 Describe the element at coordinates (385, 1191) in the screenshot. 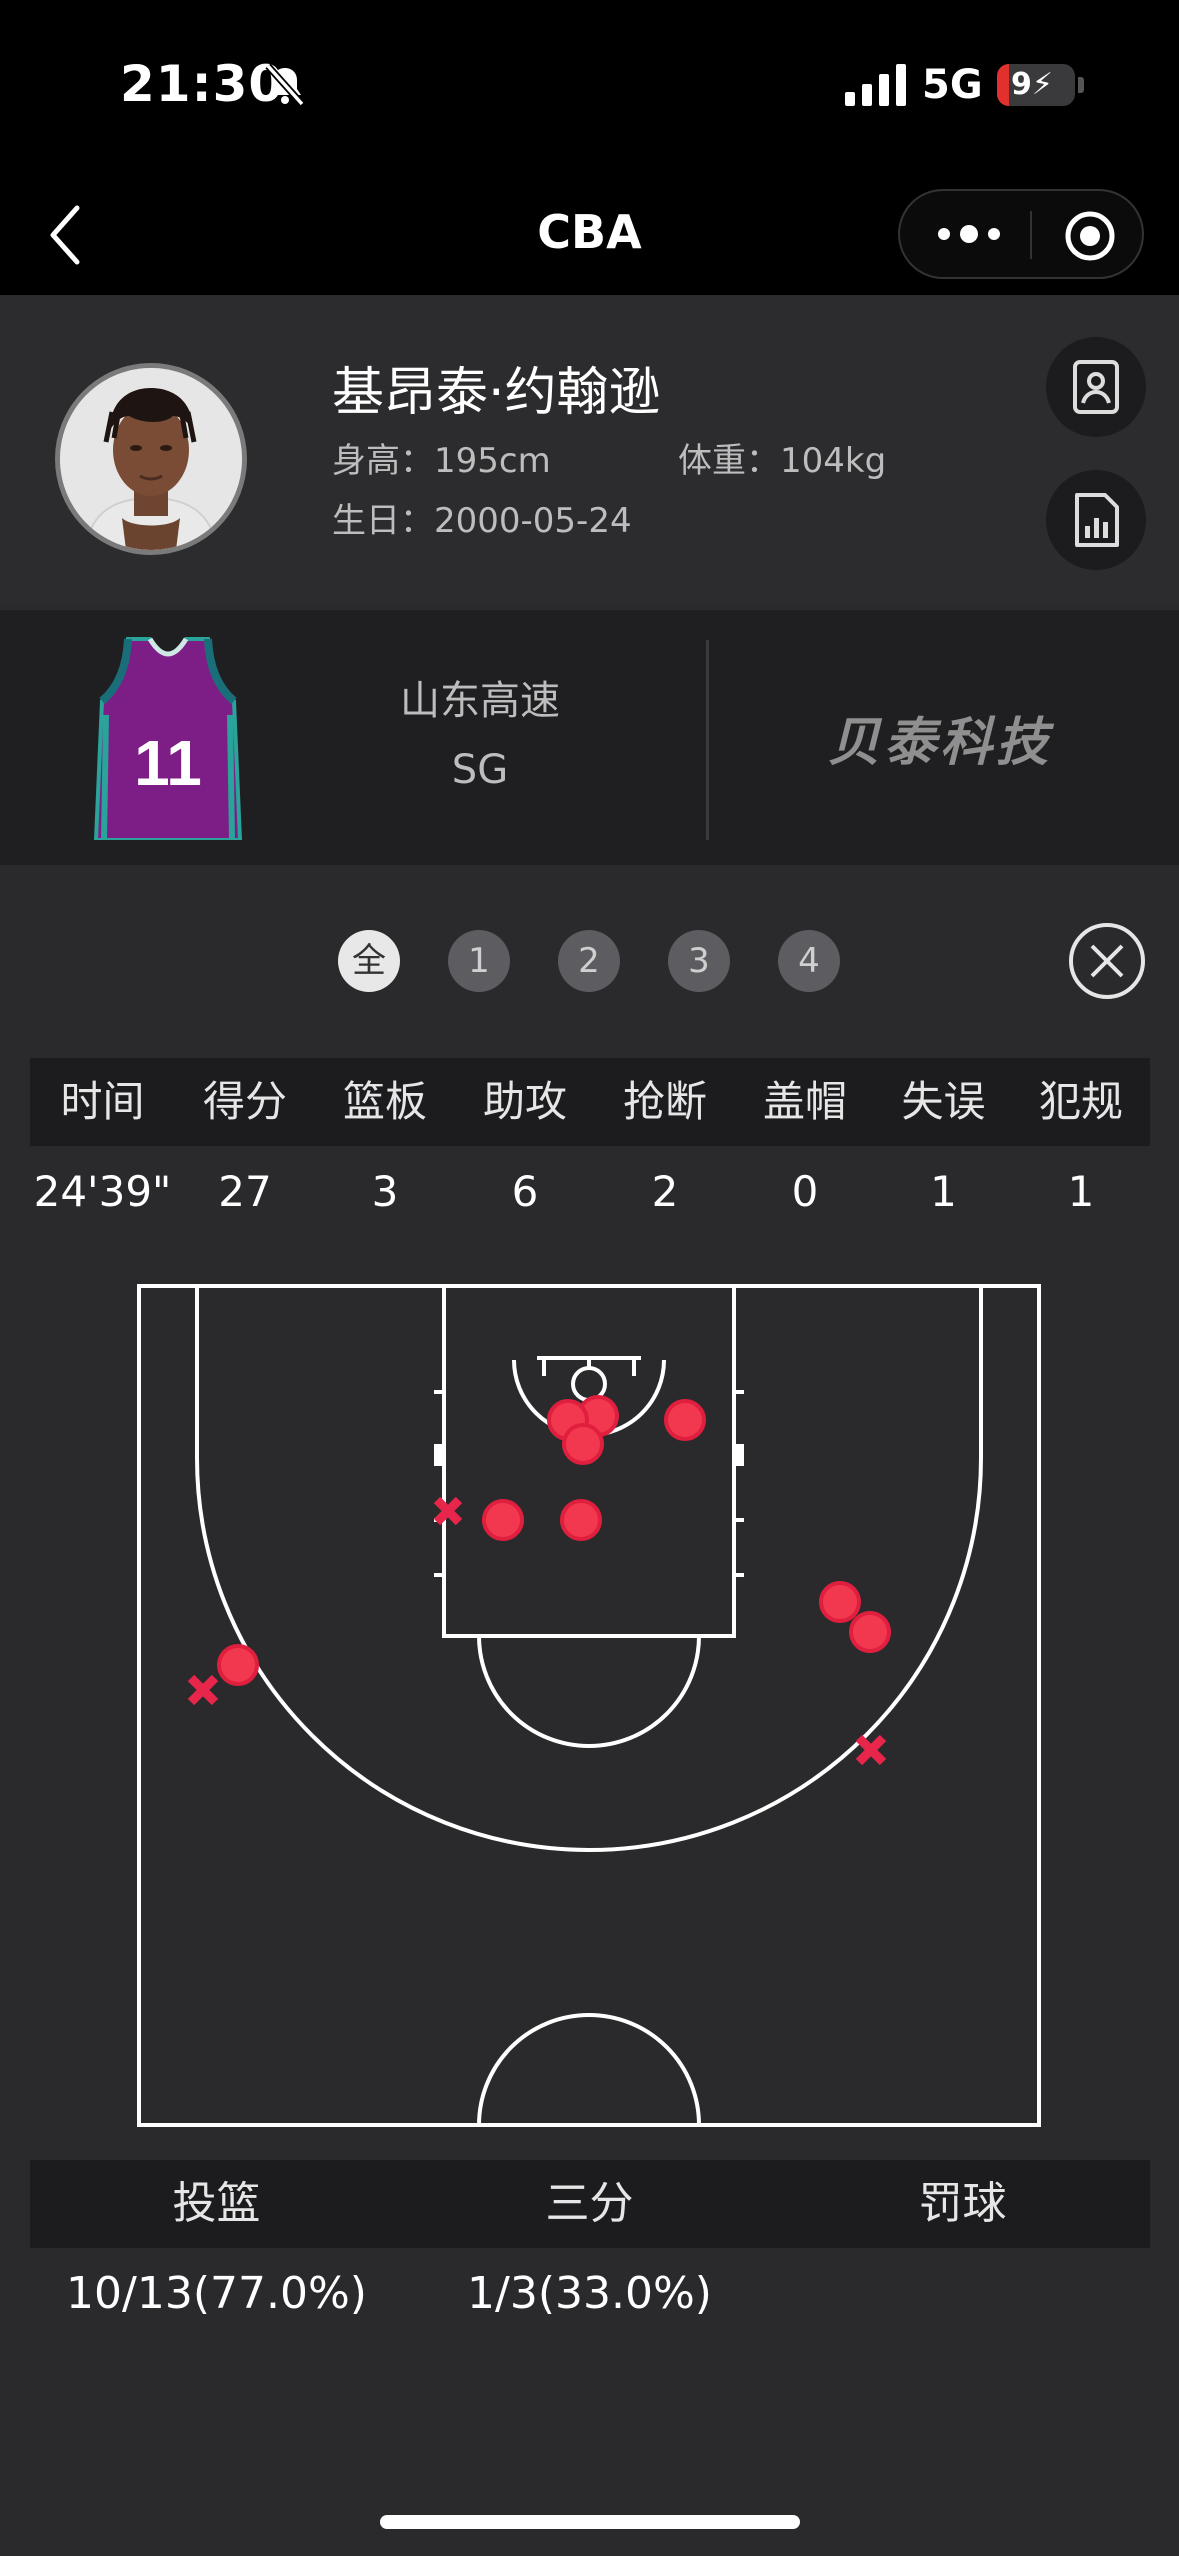

I see `stat-rebounds: 3` at that location.